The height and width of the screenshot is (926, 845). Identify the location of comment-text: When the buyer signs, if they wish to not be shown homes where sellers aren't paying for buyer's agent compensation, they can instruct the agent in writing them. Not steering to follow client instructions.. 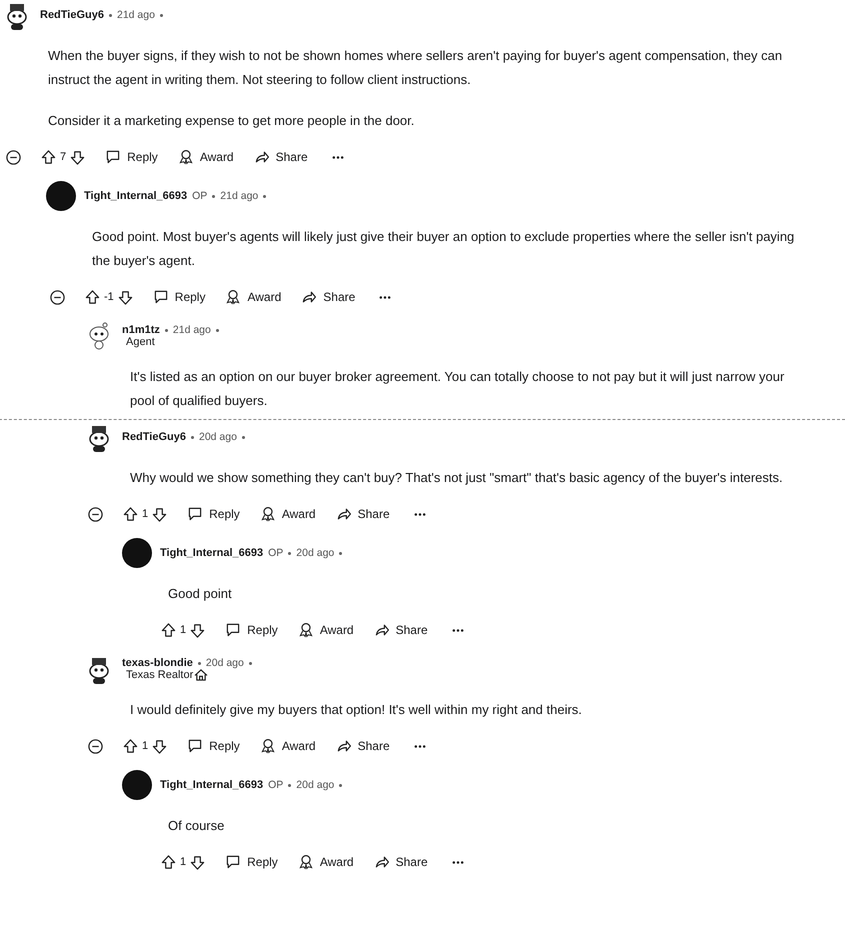
(416, 68).